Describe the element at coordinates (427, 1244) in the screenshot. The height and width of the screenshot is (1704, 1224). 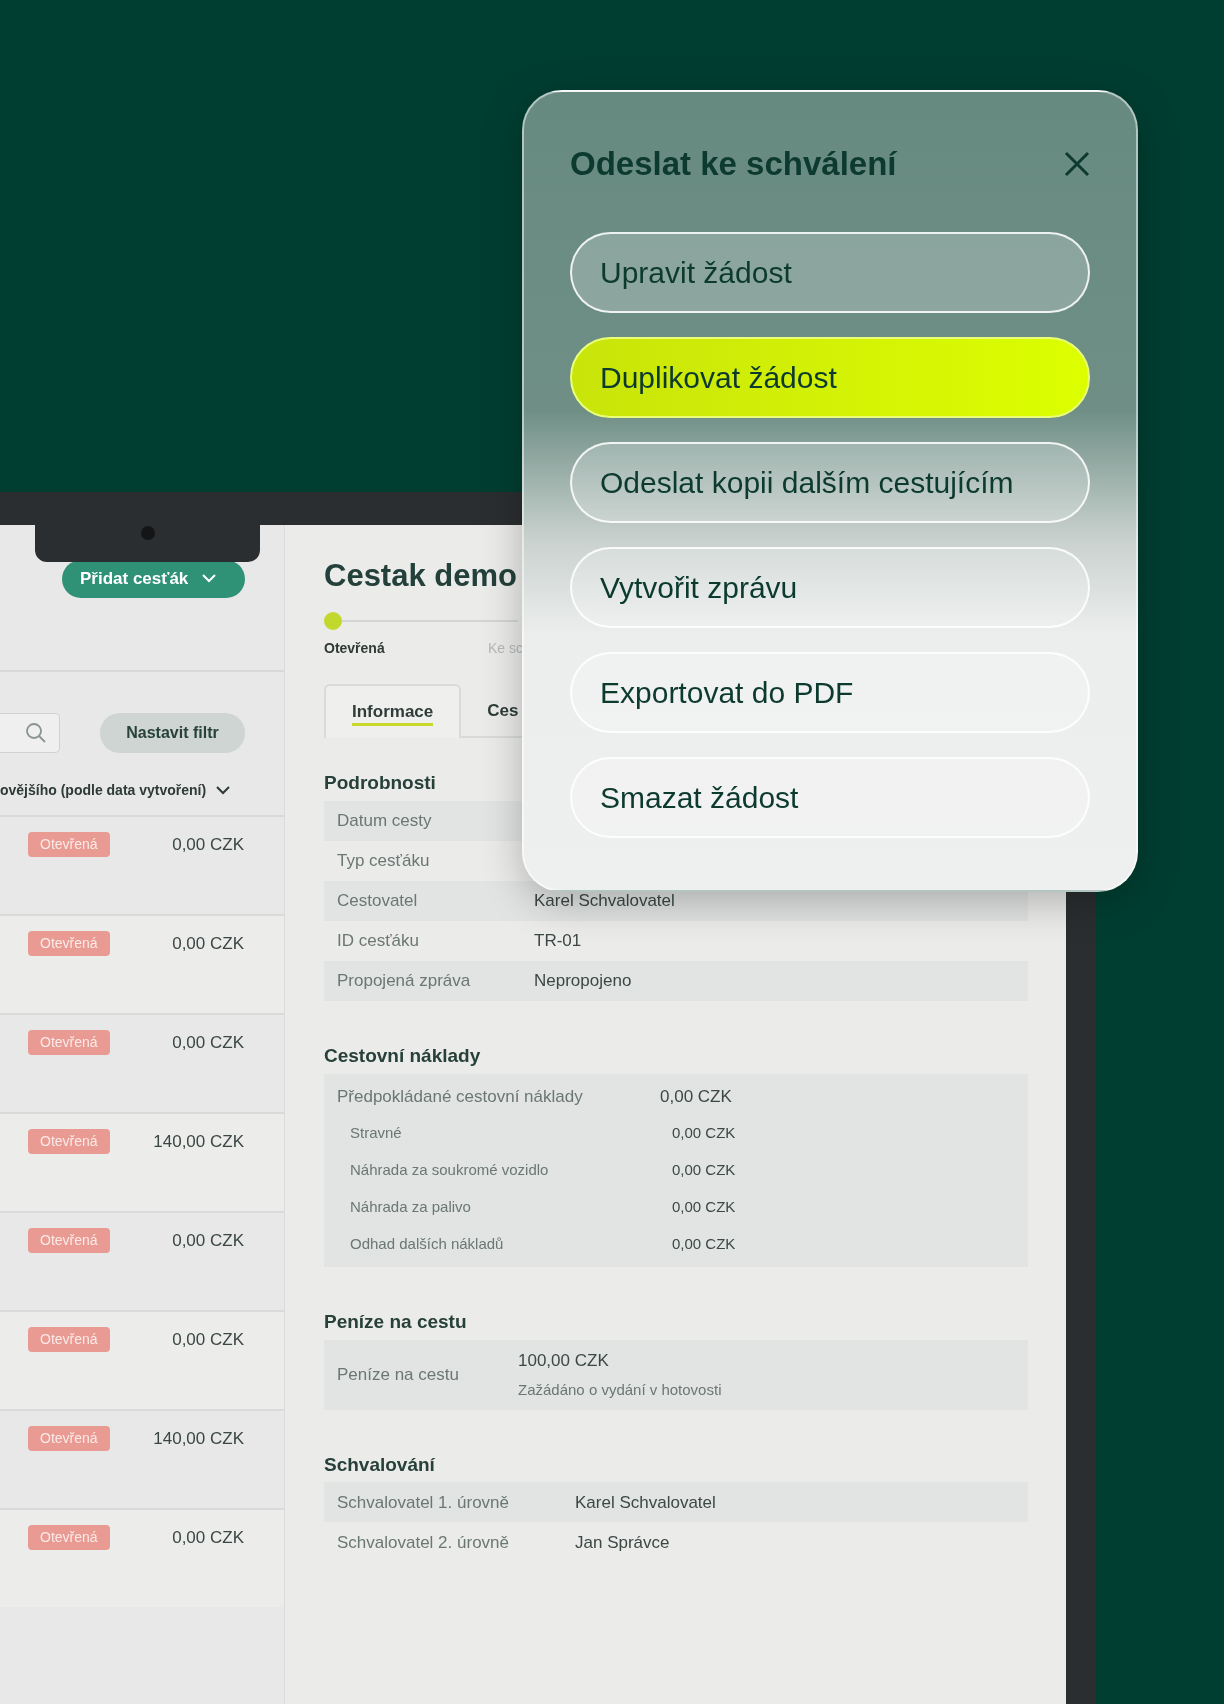
I see `field-label: Odhad dalších nákladů` at that location.